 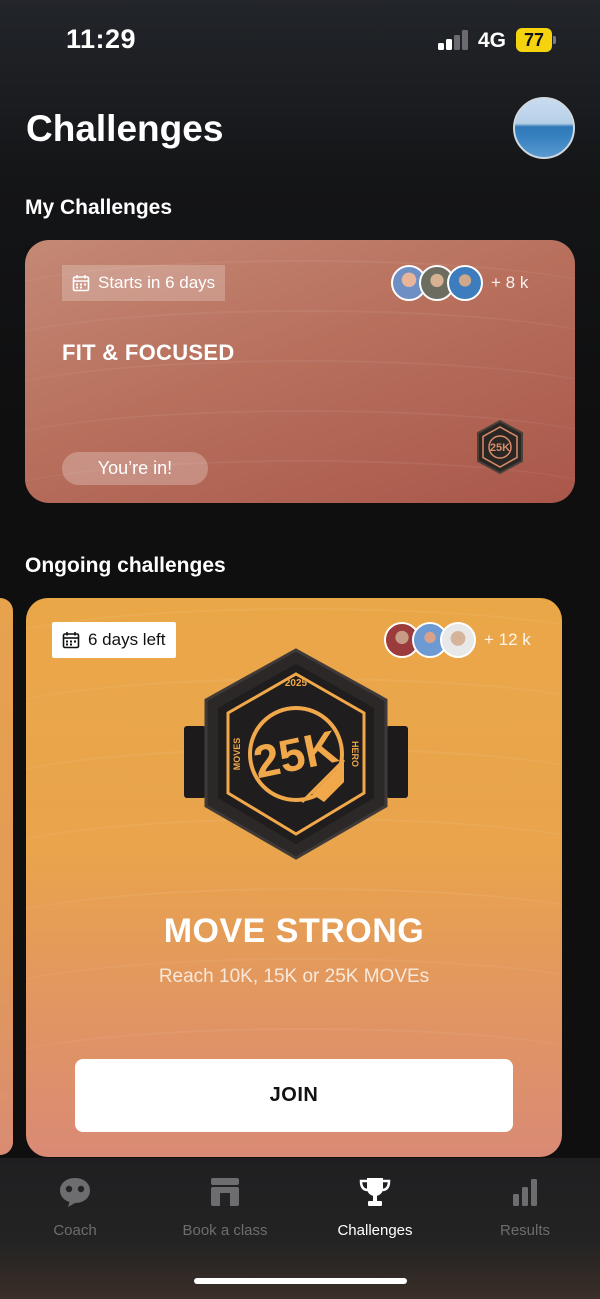 I want to click on status-bar: 11:29 4G 77, so click(x=300, y=40).